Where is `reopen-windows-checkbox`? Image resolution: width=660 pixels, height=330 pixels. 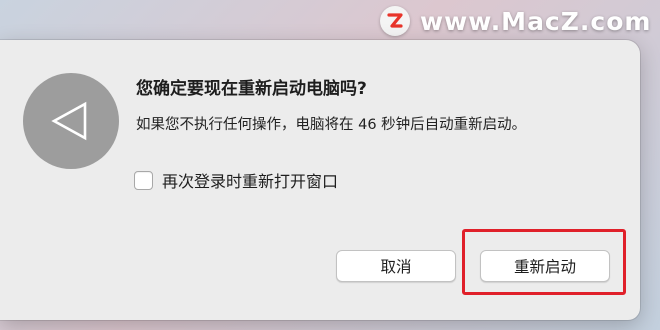
reopen-windows-checkbox is located at coordinates (143, 180).